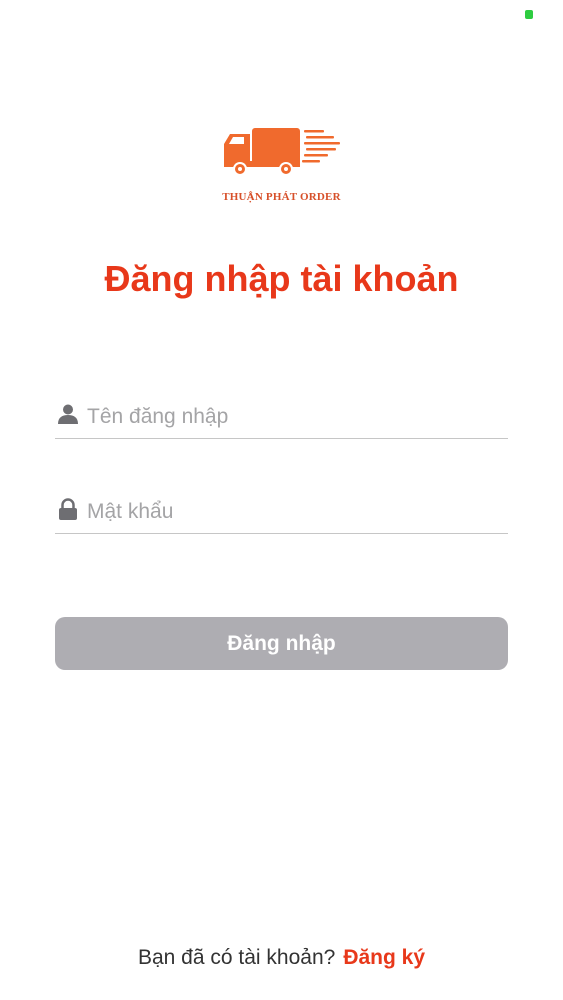 This screenshot has width=563, height=1000. What do you see at coordinates (236, 957) in the screenshot?
I see `signup-prompt-text: Bạn đã có tài khoản?` at bounding box center [236, 957].